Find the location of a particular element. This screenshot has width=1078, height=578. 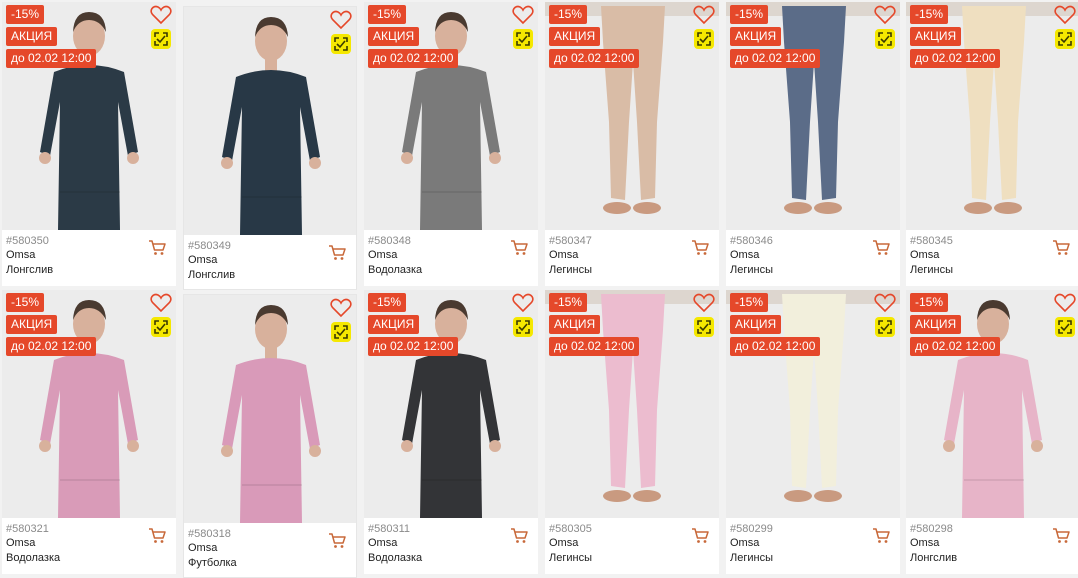

product-info: #580318 Omsa Футболка is located at coordinates (258, 549).